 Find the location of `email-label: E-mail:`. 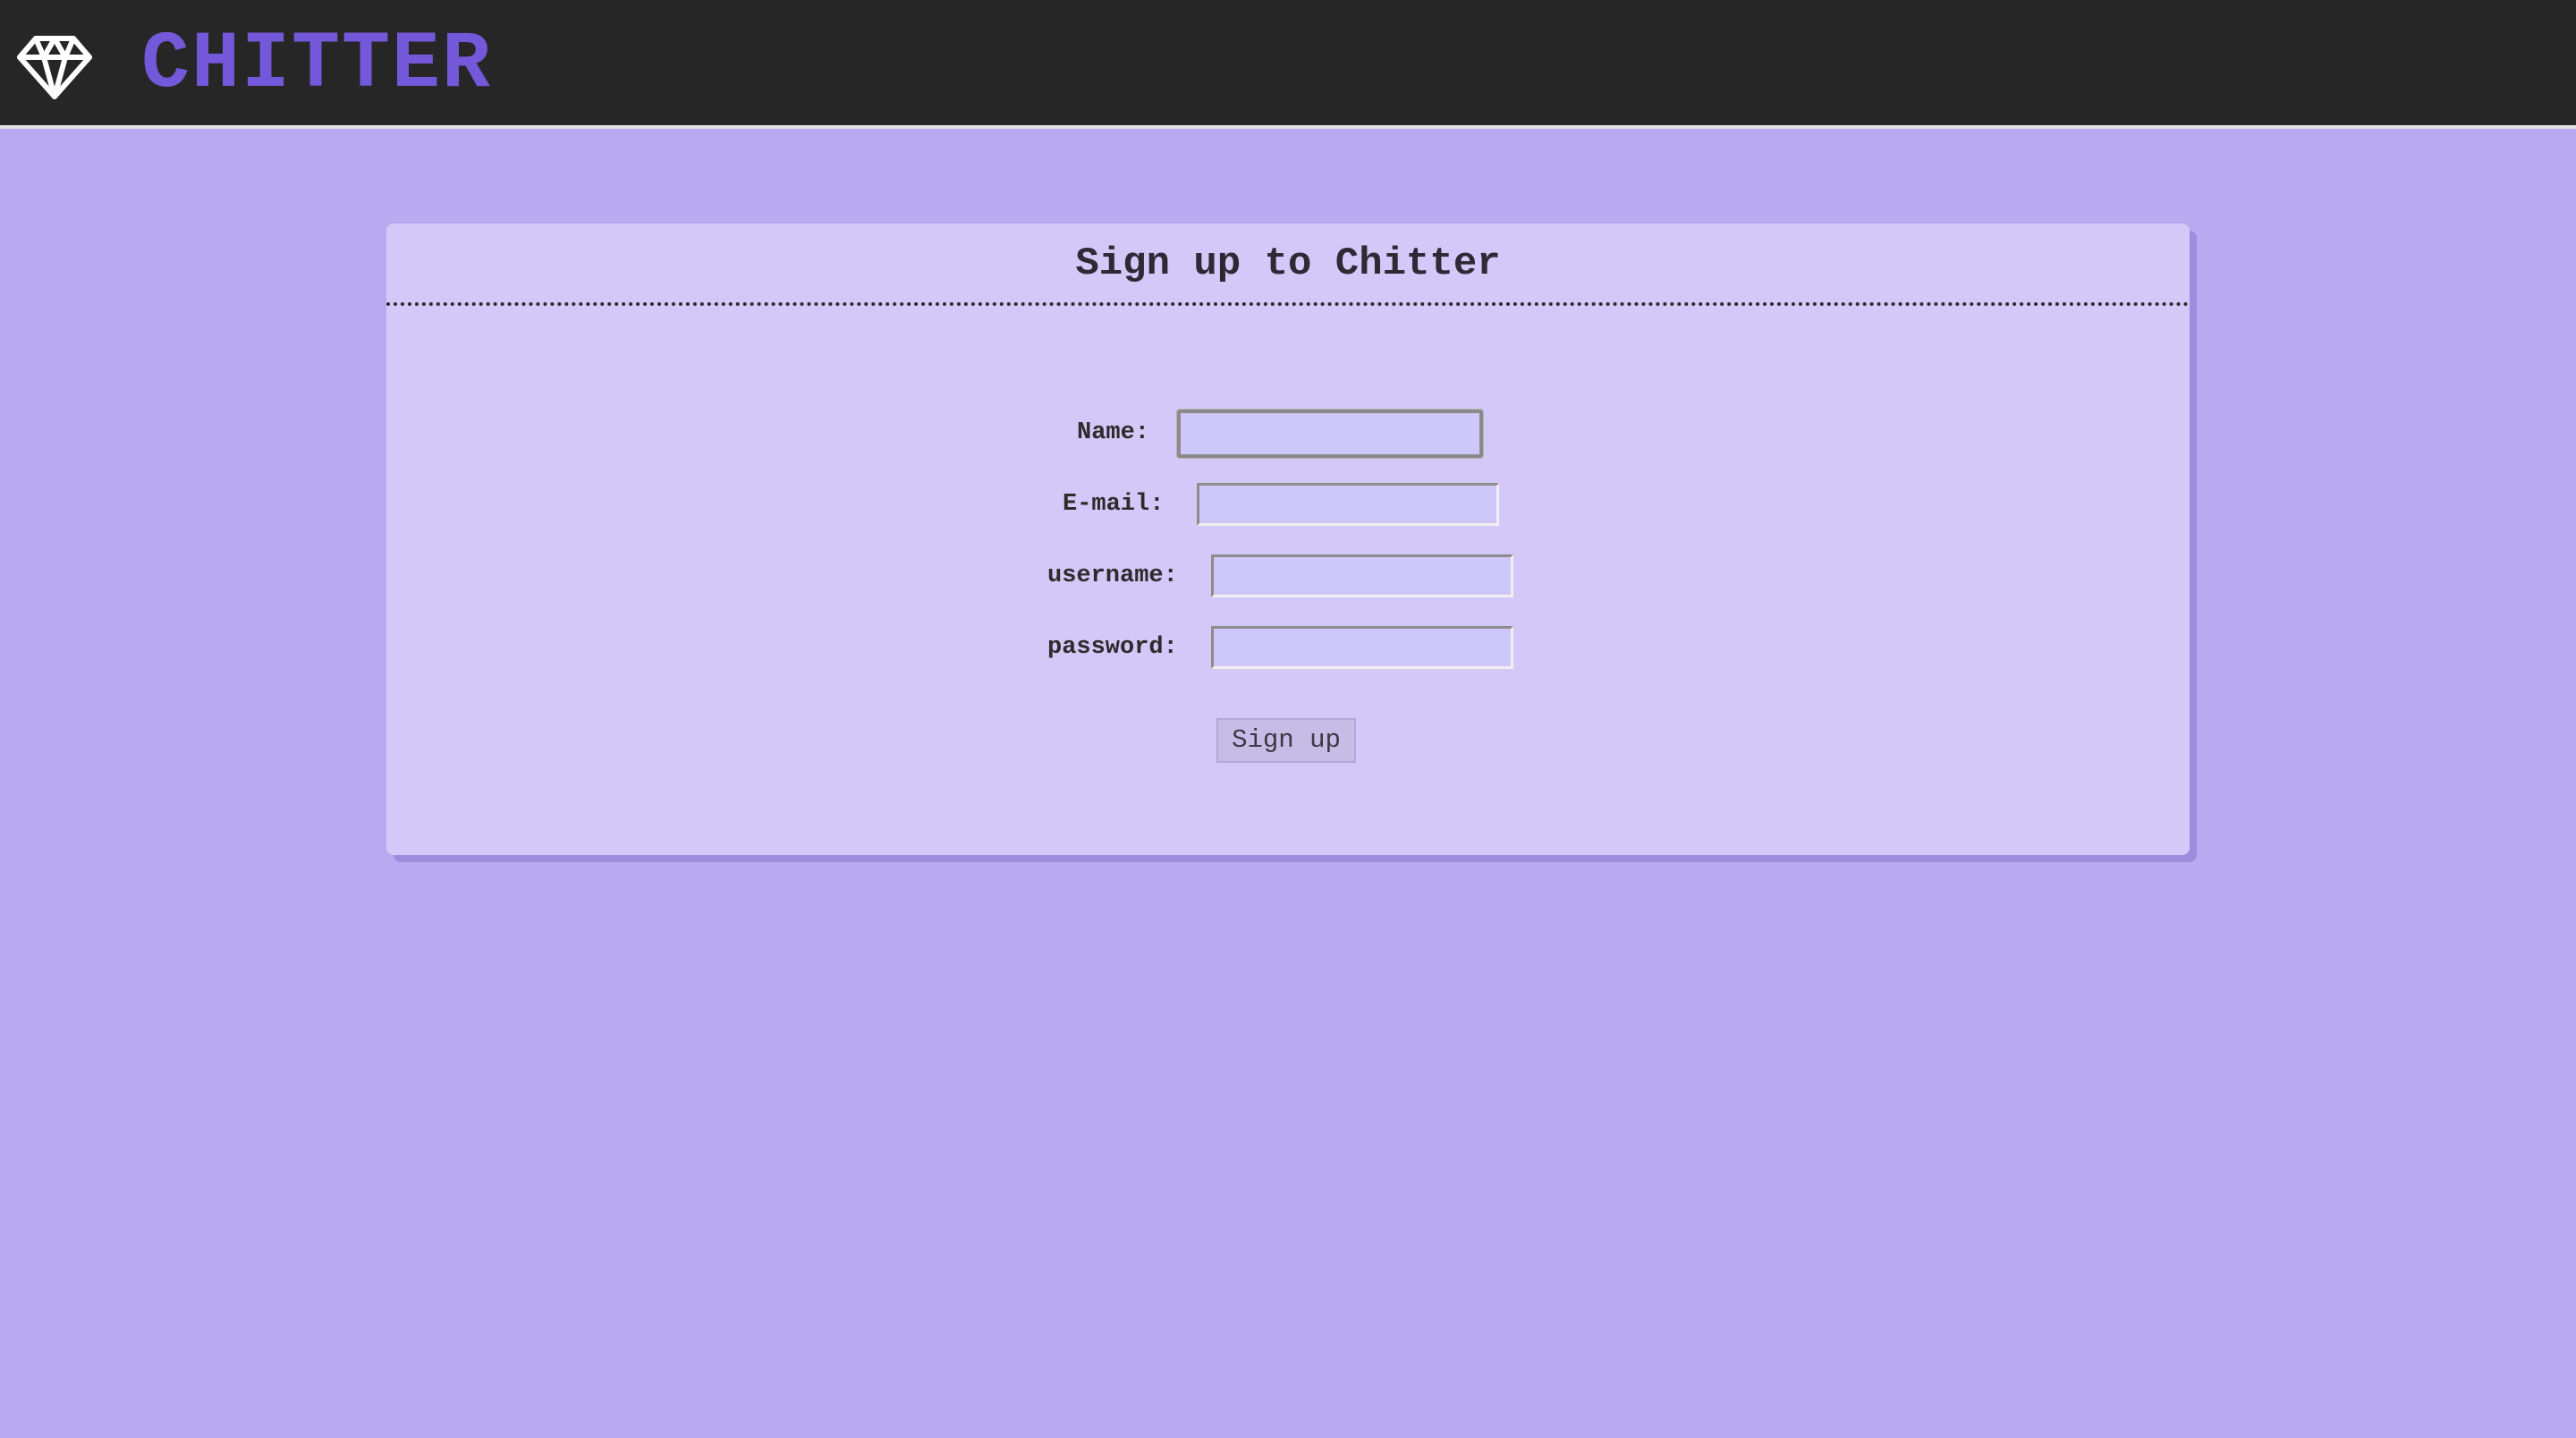

email-label: E-mail: is located at coordinates (1114, 504).